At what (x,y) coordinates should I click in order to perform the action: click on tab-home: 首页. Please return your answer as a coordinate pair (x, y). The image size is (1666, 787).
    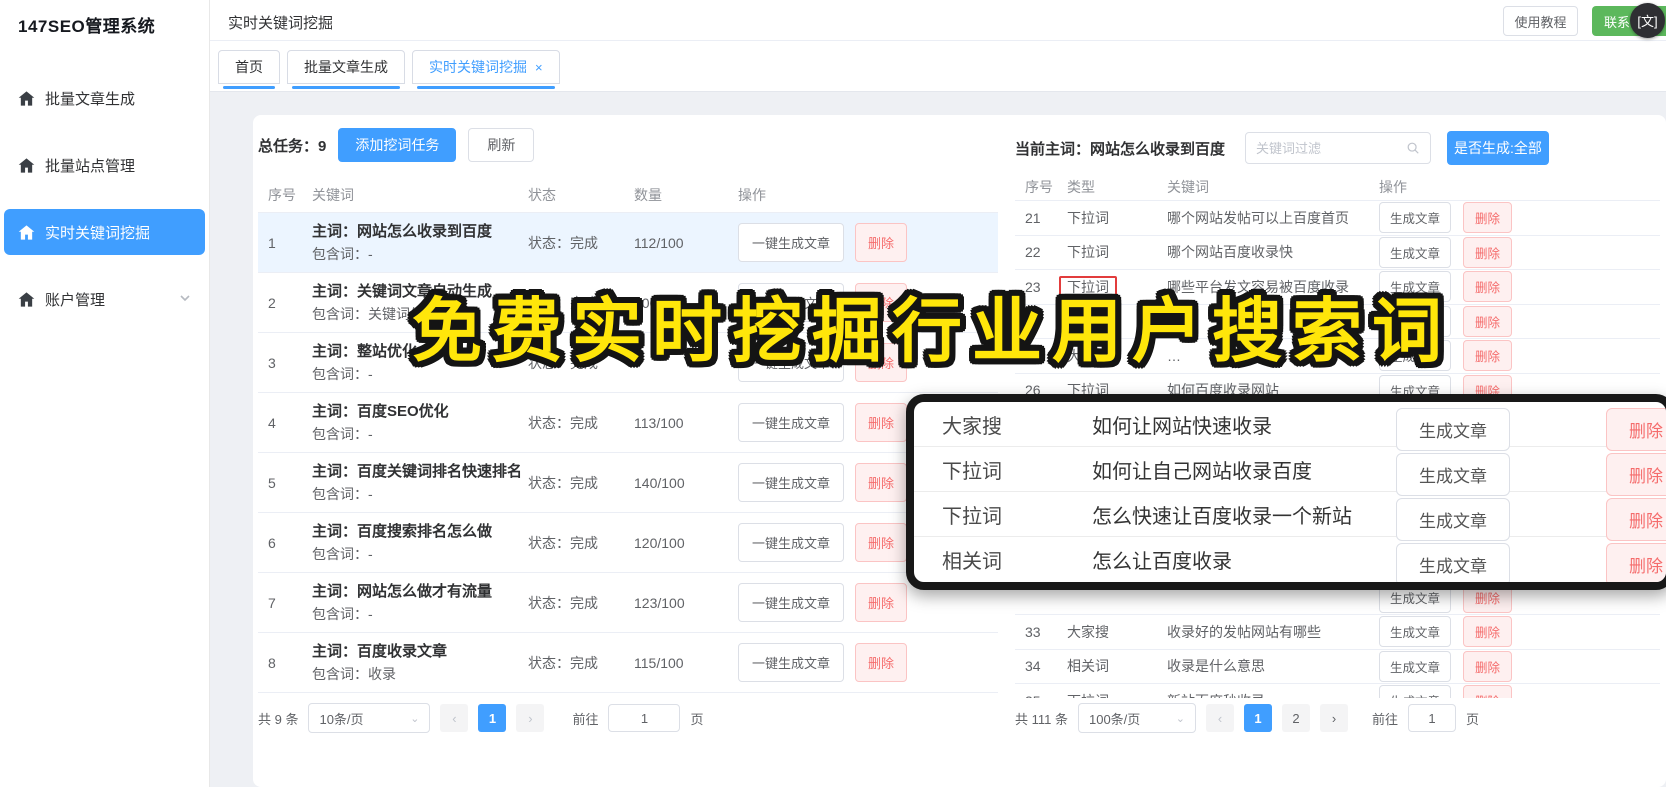
    Looking at the image, I should click on (249, 69).